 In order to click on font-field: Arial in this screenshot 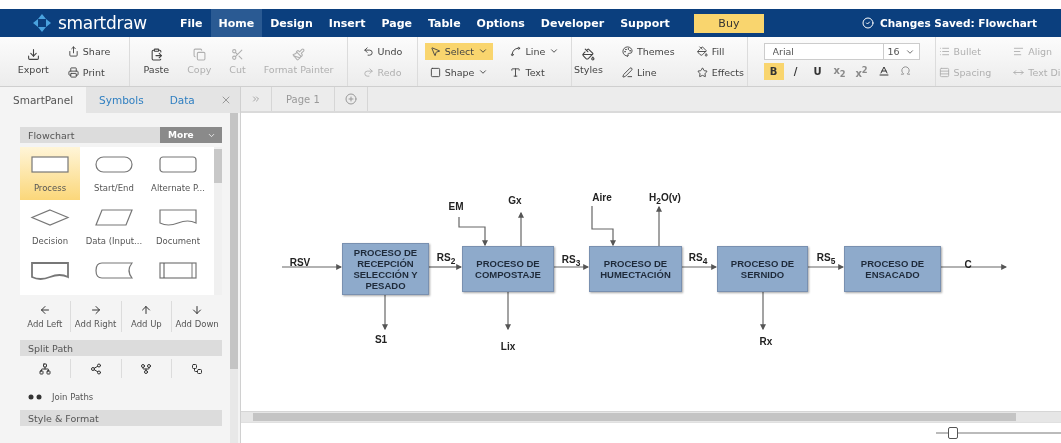, I will do `click(823, 51)`.